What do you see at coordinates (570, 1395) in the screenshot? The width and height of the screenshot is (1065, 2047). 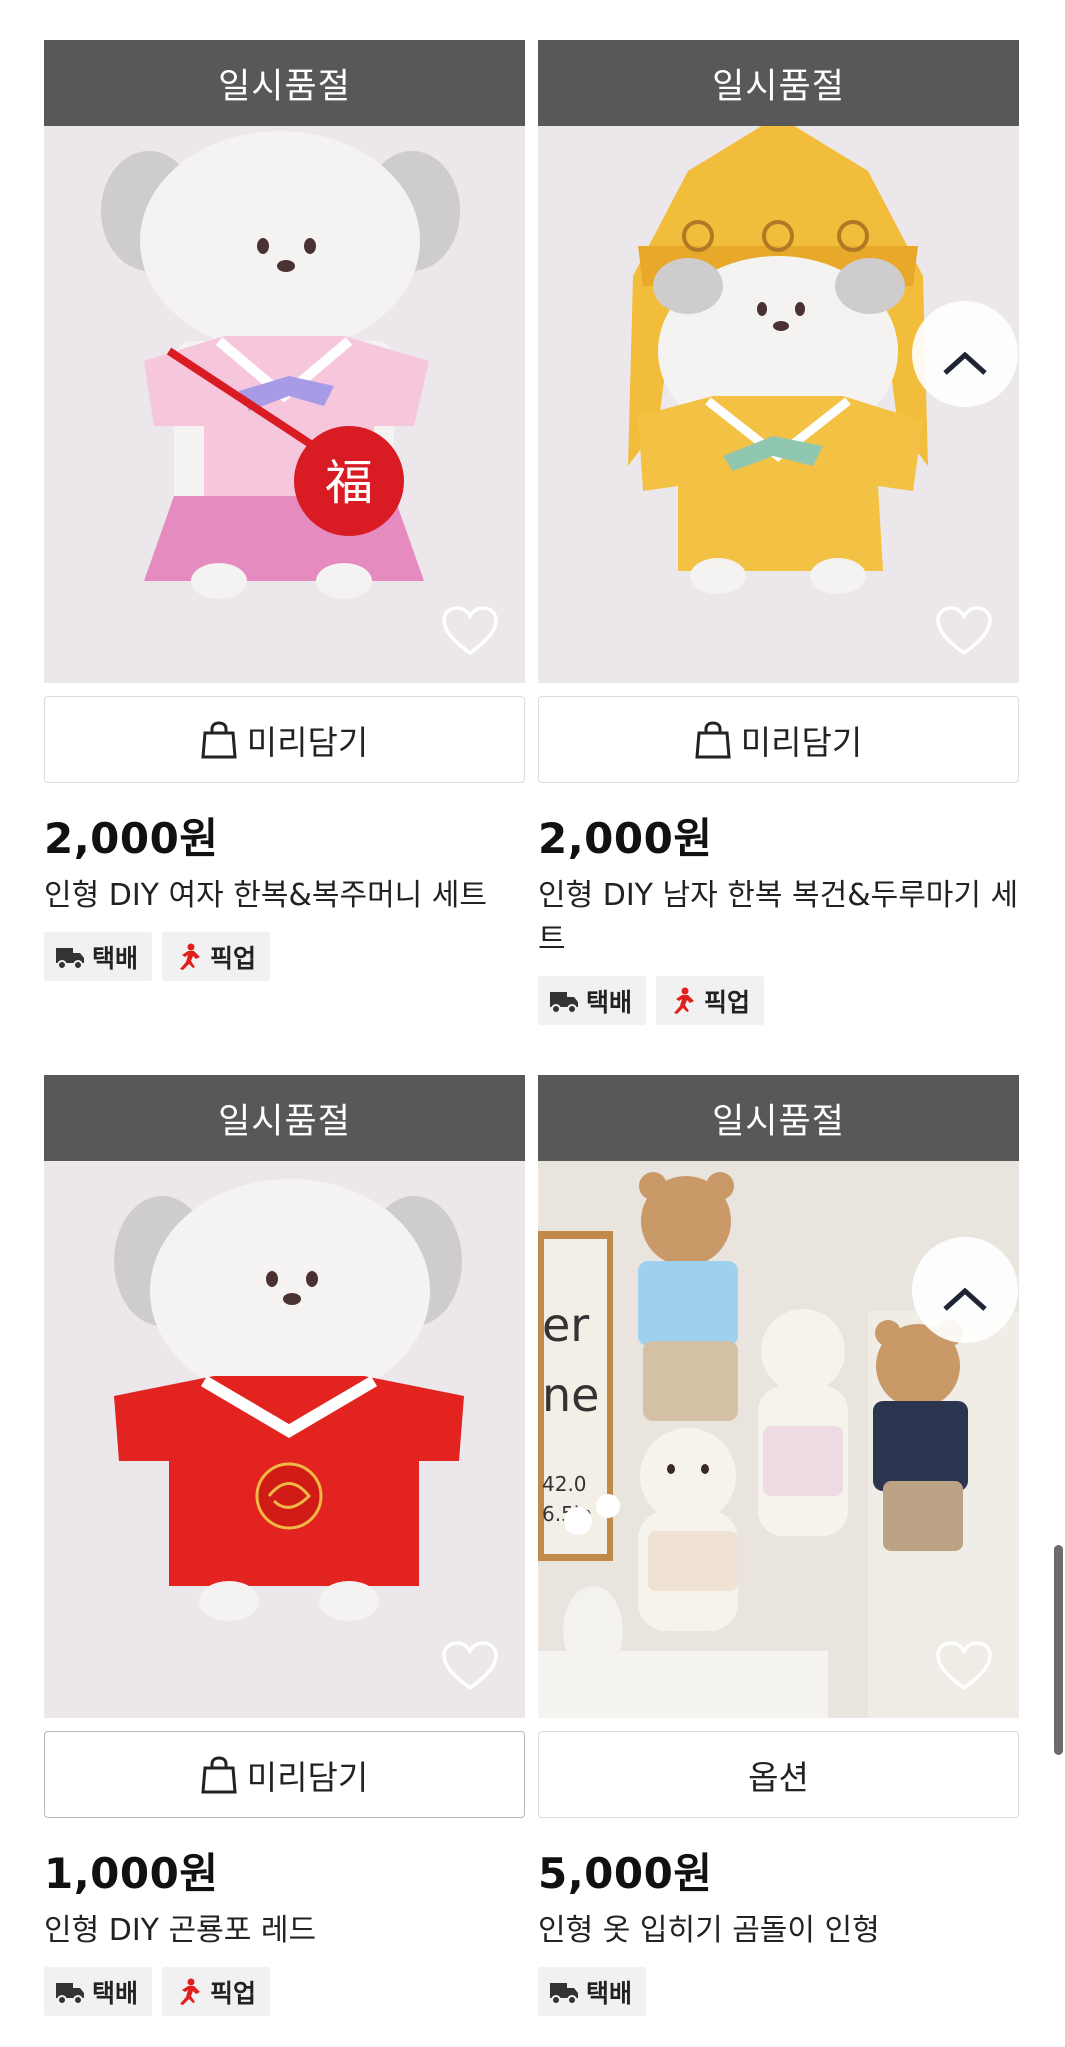 I see `svg-text: ne` at bounding box center [570, 1395].